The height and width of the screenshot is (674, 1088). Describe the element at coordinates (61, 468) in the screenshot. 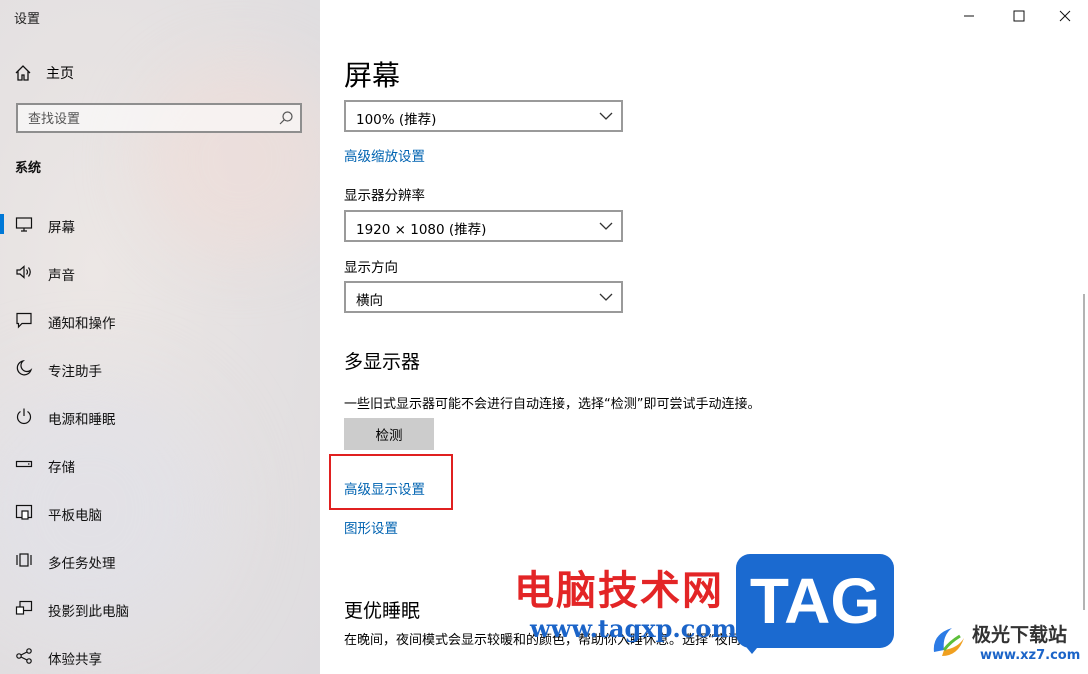

I see `sidebar-item-label: 存储` at that location.